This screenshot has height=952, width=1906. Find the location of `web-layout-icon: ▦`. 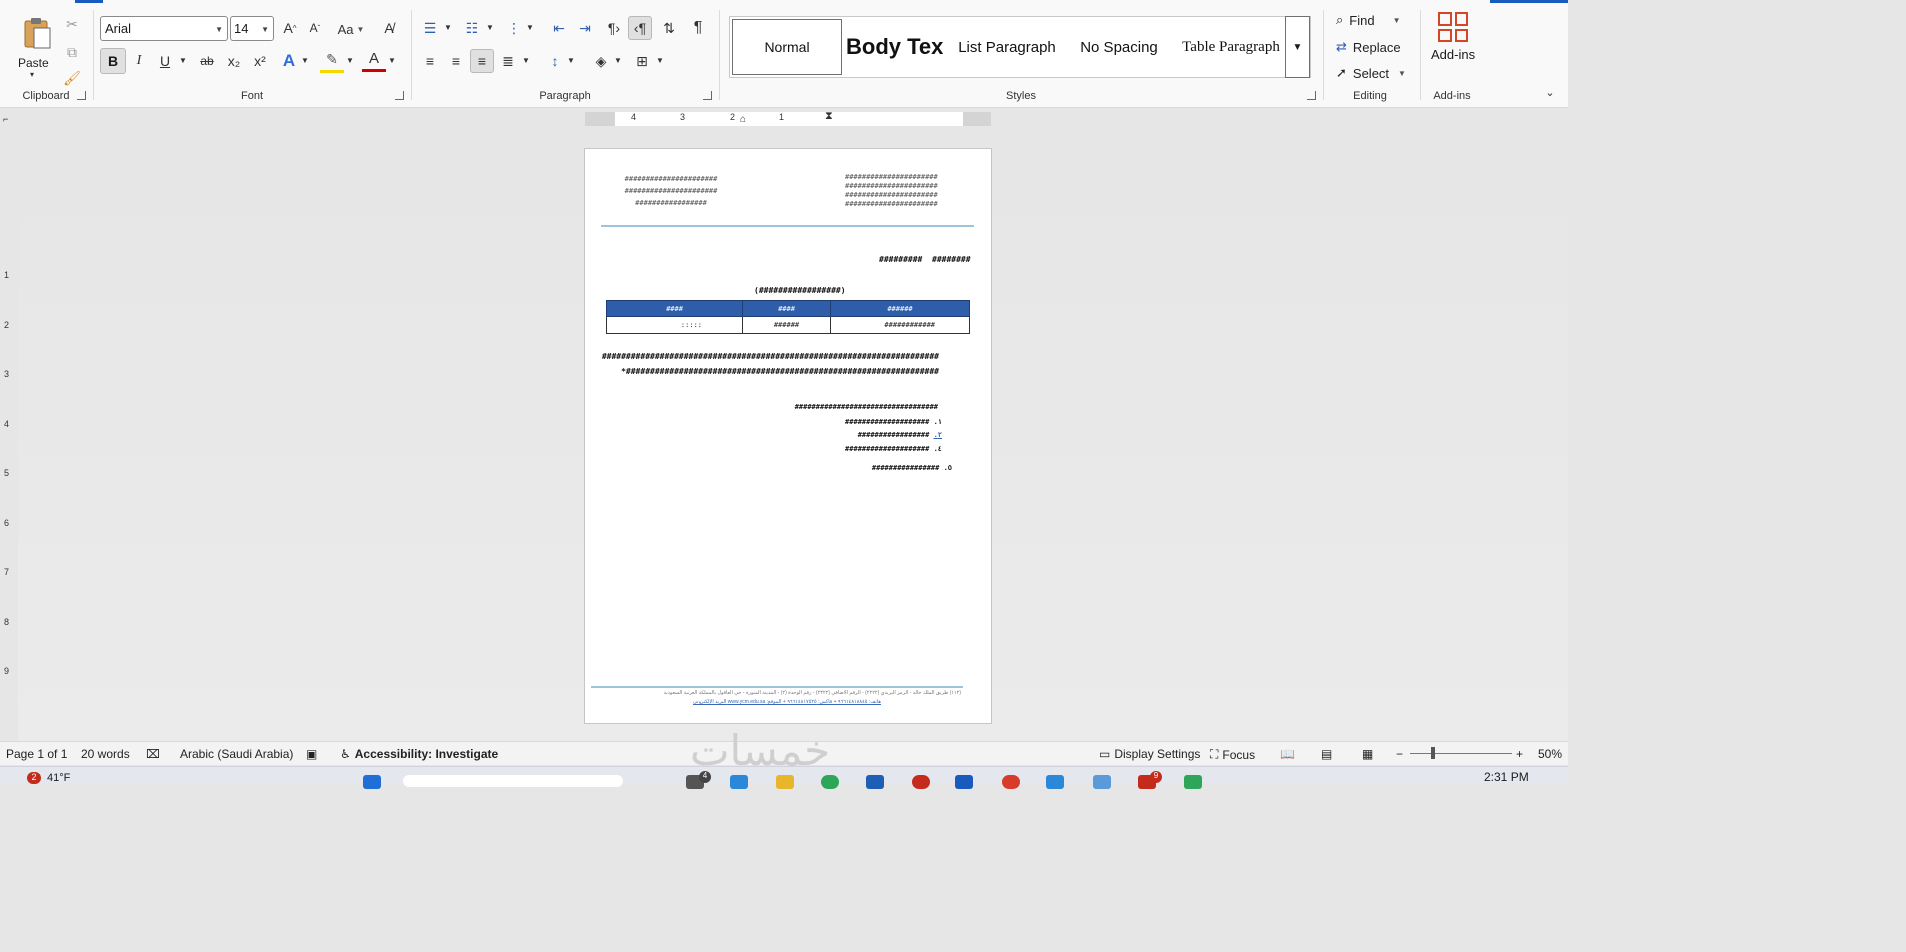

web-layout-icon: ▦ is located at coordinates (1367, 754).